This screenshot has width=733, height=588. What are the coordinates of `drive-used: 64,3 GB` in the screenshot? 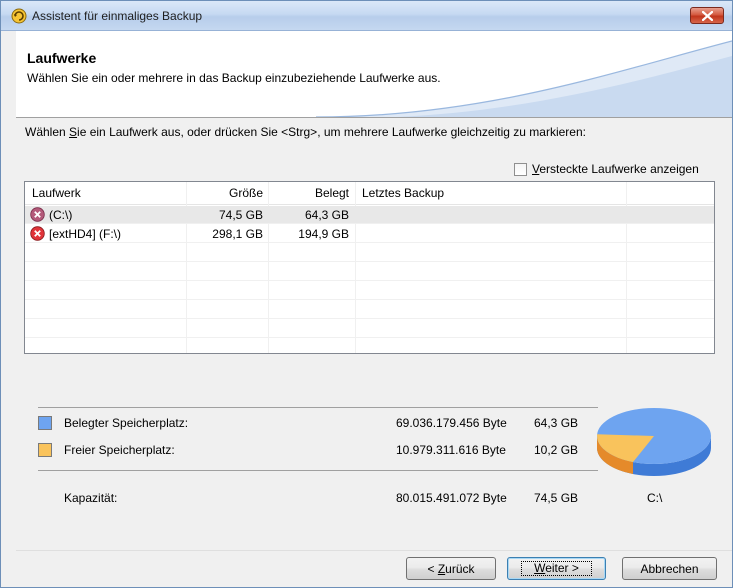 It's located at (326, 215).